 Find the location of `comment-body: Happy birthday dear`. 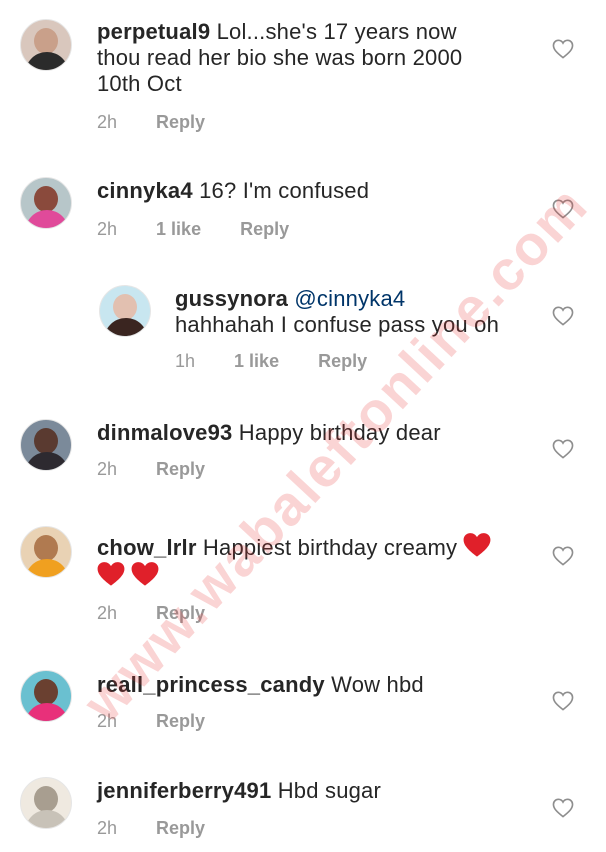

comment-body: Happy birthday dear is located at coordinates (339, 432).